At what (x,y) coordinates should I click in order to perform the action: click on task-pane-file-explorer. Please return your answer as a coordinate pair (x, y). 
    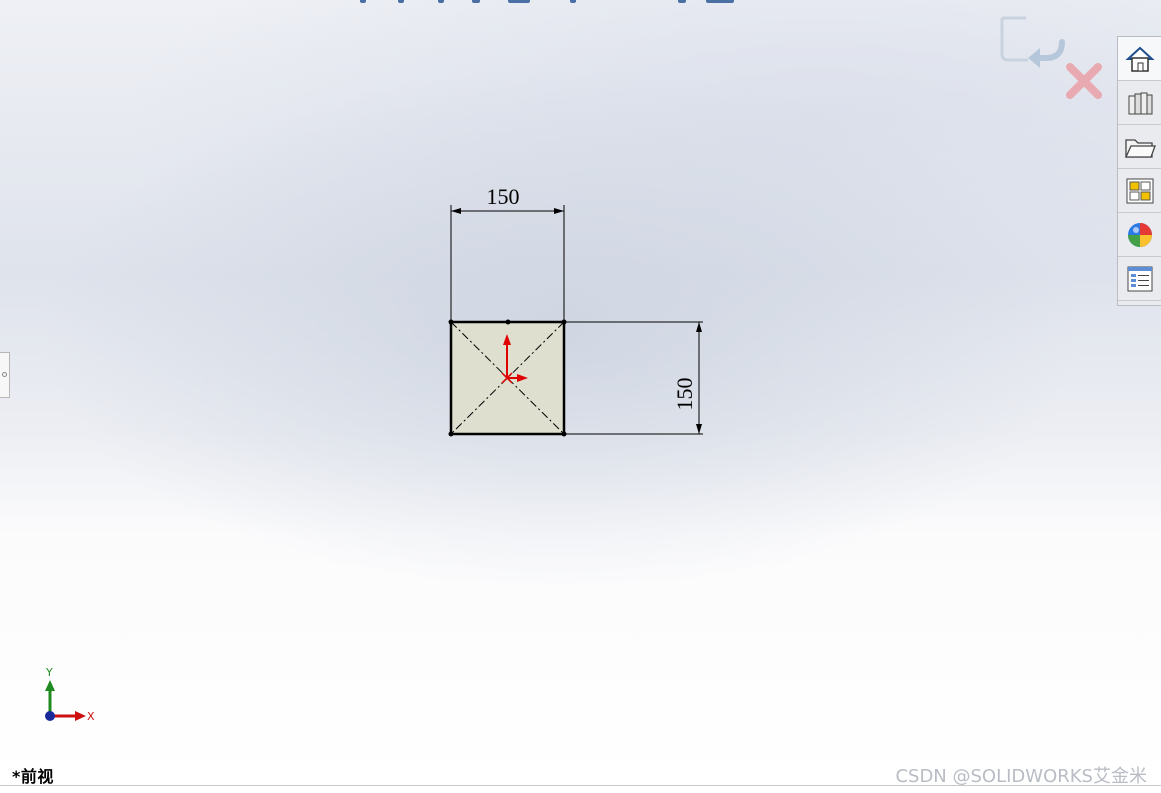
    Looking at the image, I should click on (1139, 147).